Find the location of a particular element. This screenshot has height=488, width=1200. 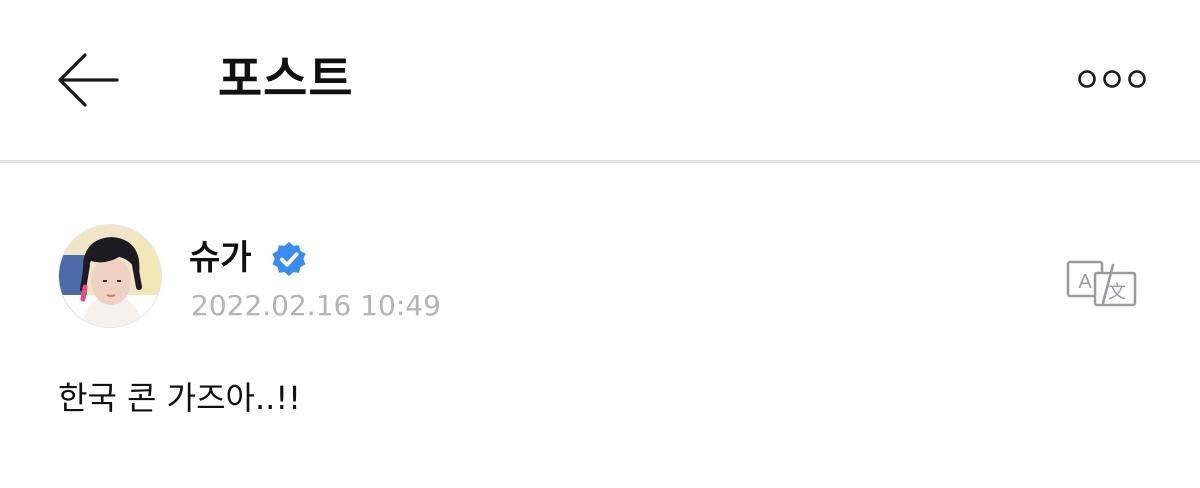

more-dots-icon is located at coordinates (1112, 79).